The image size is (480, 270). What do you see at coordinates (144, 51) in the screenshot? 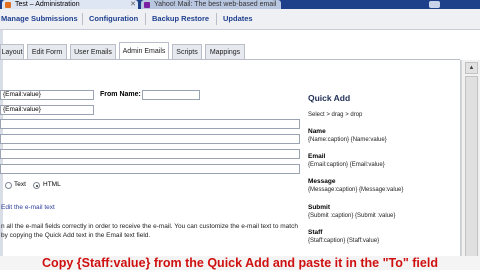
I see `tab-admin-emails: Admin Emails` at bounding box center [144, 51].